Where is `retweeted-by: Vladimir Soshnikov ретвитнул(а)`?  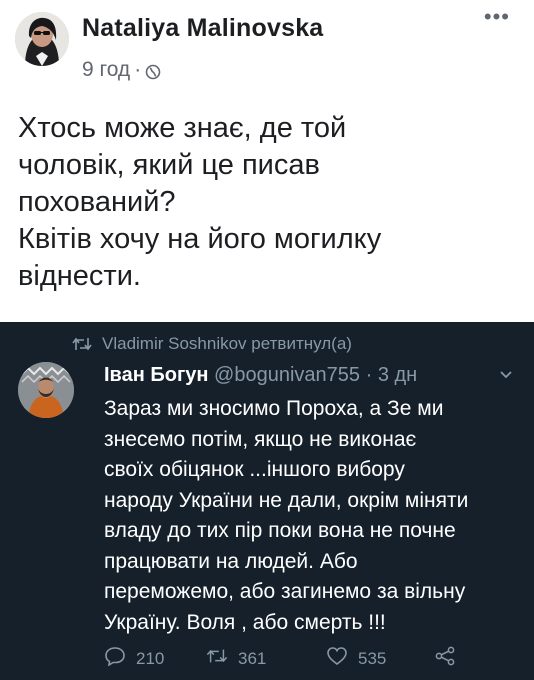 retweeted-by: Vladimir Soshnikov ретвитнул(а) is located at coordinates (227, 344).